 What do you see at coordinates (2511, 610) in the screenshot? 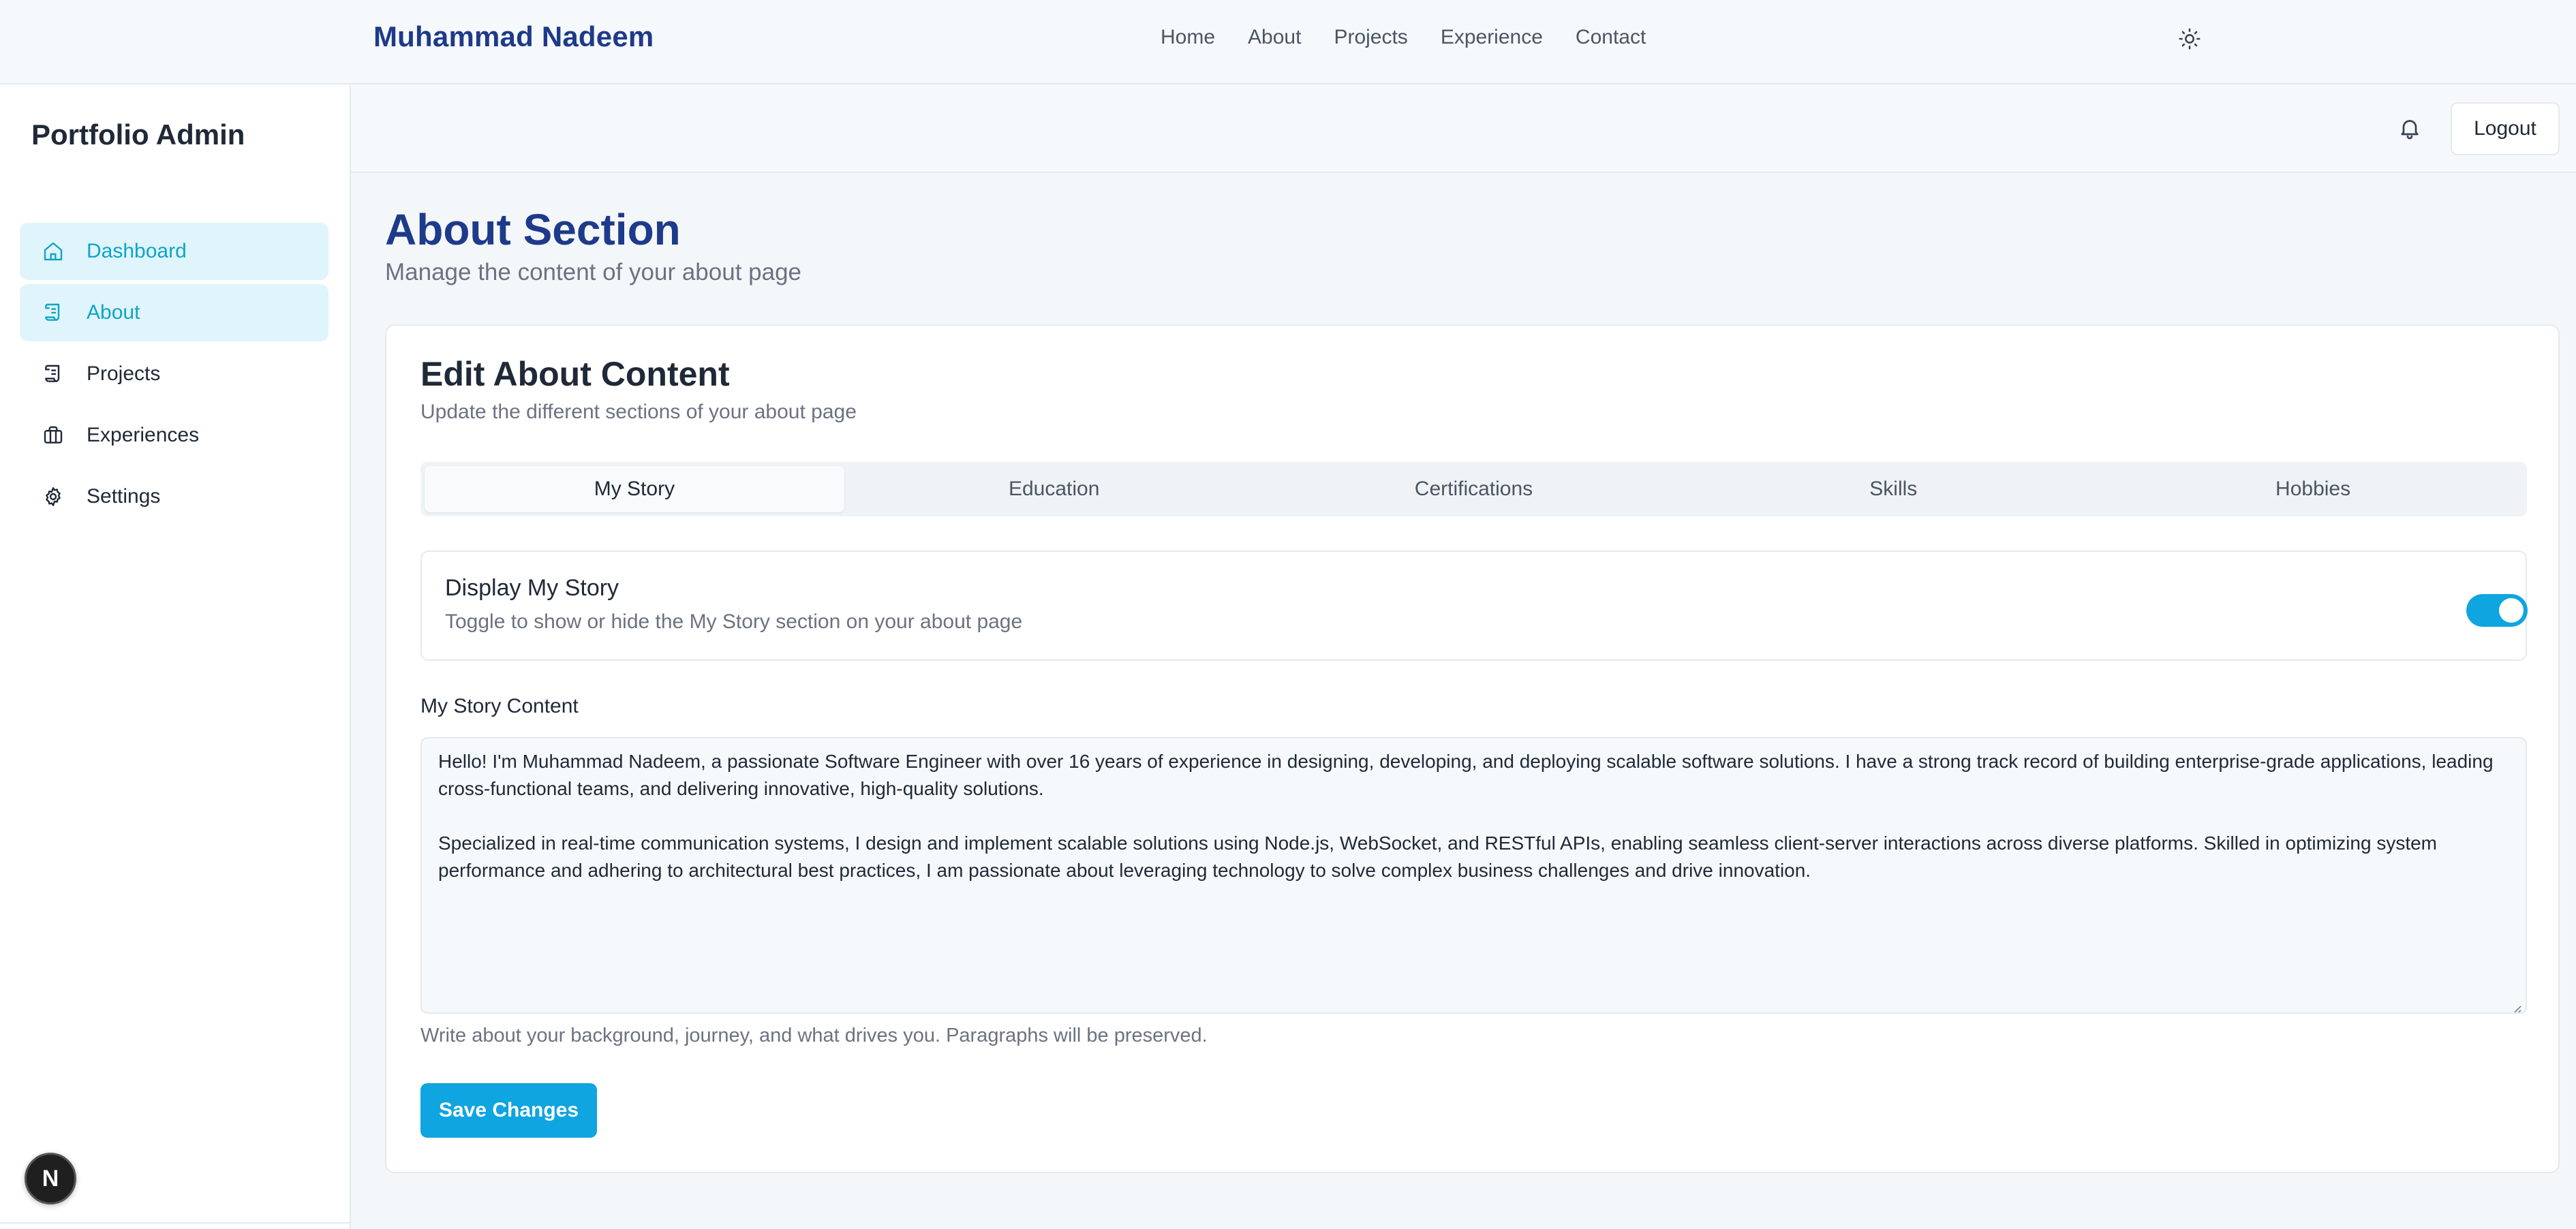
I see `switch-knob` at bounding box center [2511, 610].